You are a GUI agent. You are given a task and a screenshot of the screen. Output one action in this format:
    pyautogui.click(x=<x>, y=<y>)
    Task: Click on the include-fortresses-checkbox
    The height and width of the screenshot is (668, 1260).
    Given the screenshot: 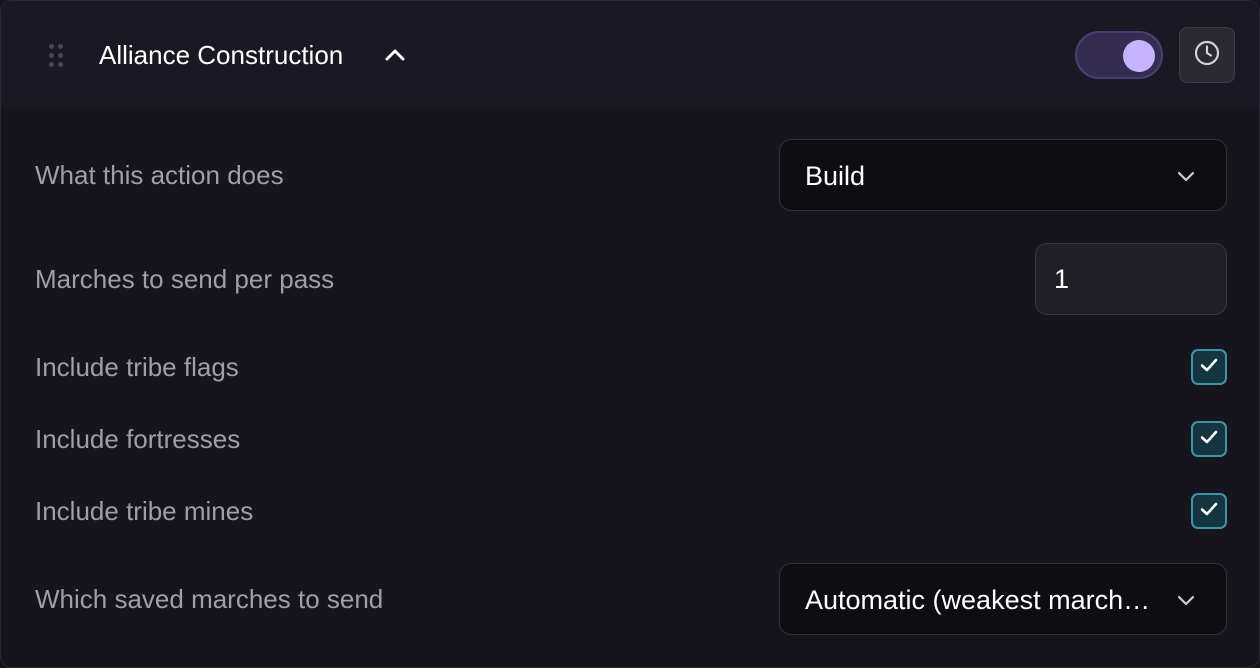 What is the action you would take?
    pyautogui.click(x=1209, y=439)
    